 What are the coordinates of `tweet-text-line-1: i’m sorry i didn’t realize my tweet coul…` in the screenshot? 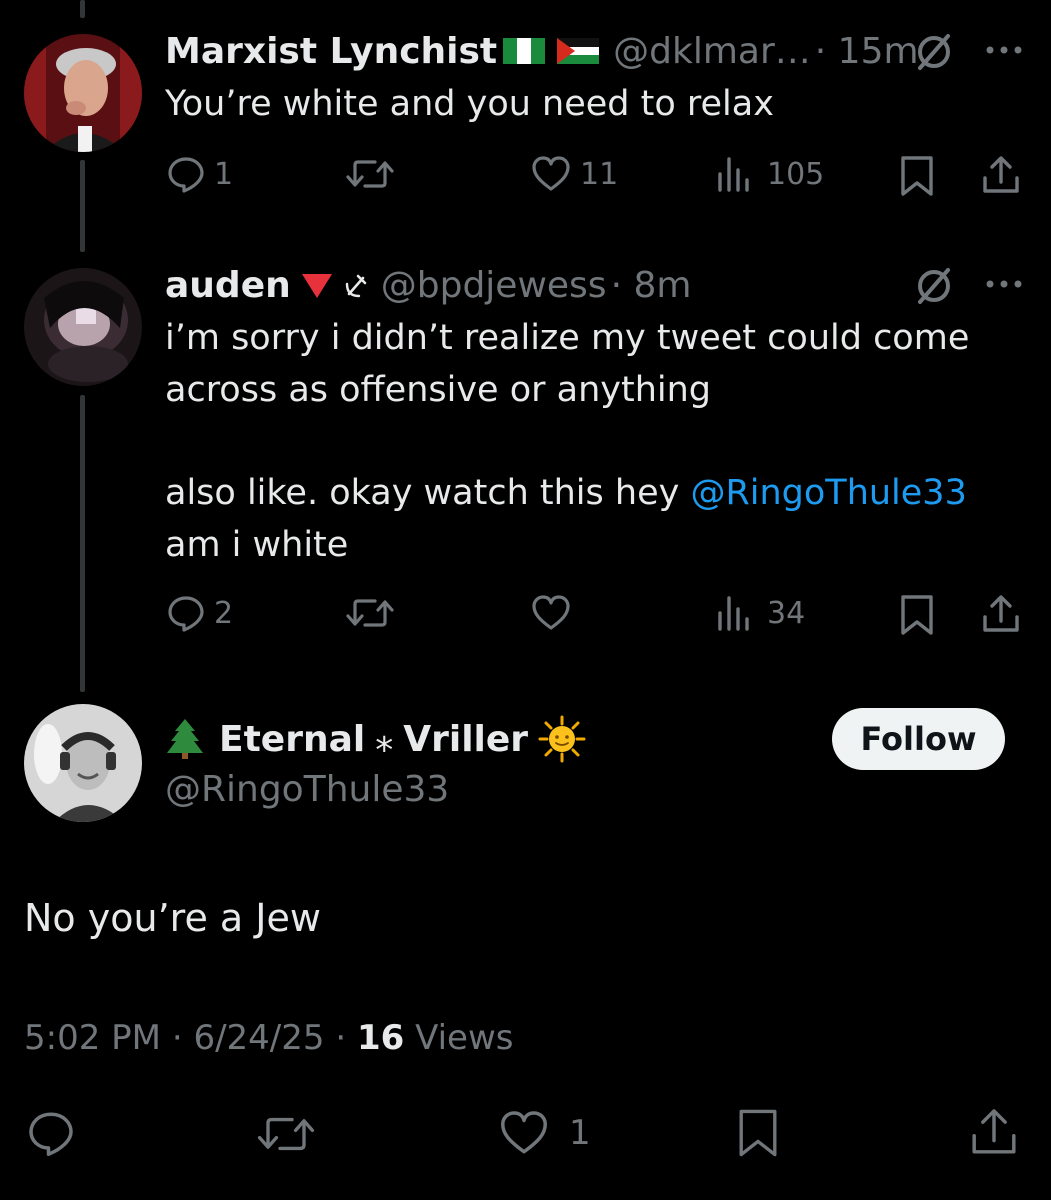 It's located at (567, 338).